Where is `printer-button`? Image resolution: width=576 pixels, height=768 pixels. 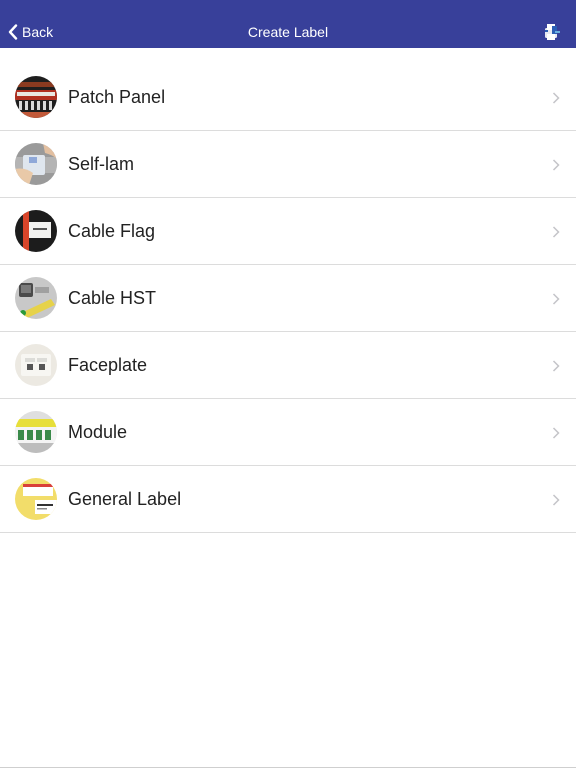
printer-button is located at coordinates (552, 32).